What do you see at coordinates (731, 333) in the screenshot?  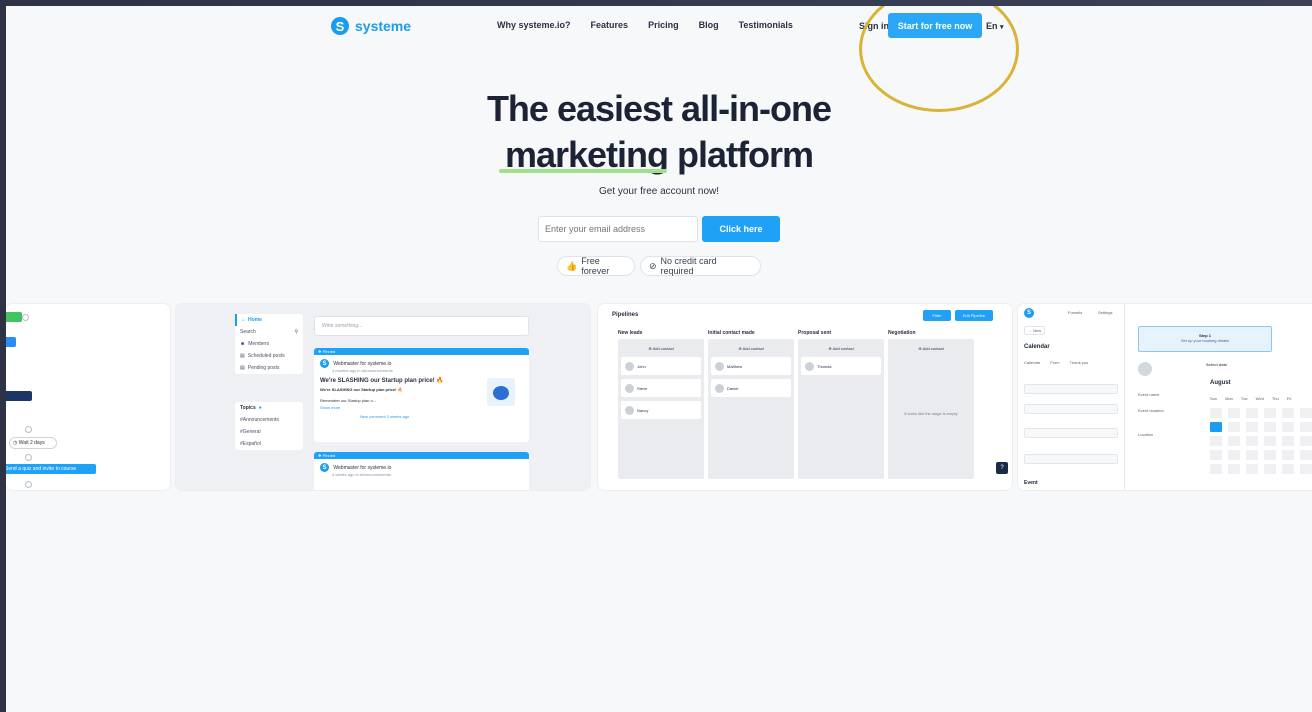 I see `column-title: Initial contact made` at bounding box center [731, 333].